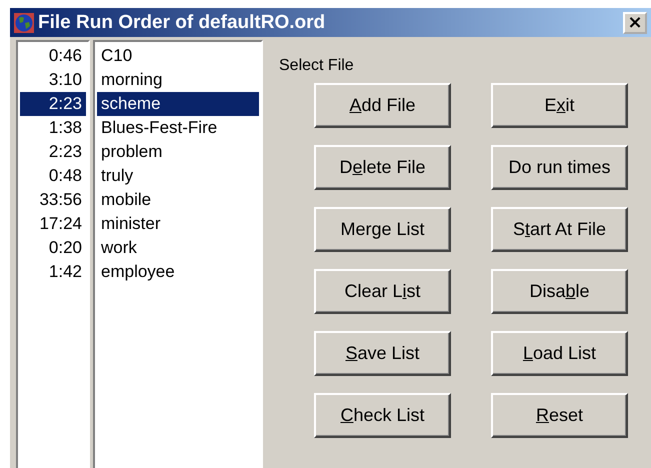  I want to click on action-button: Reset, so click(559, 415).